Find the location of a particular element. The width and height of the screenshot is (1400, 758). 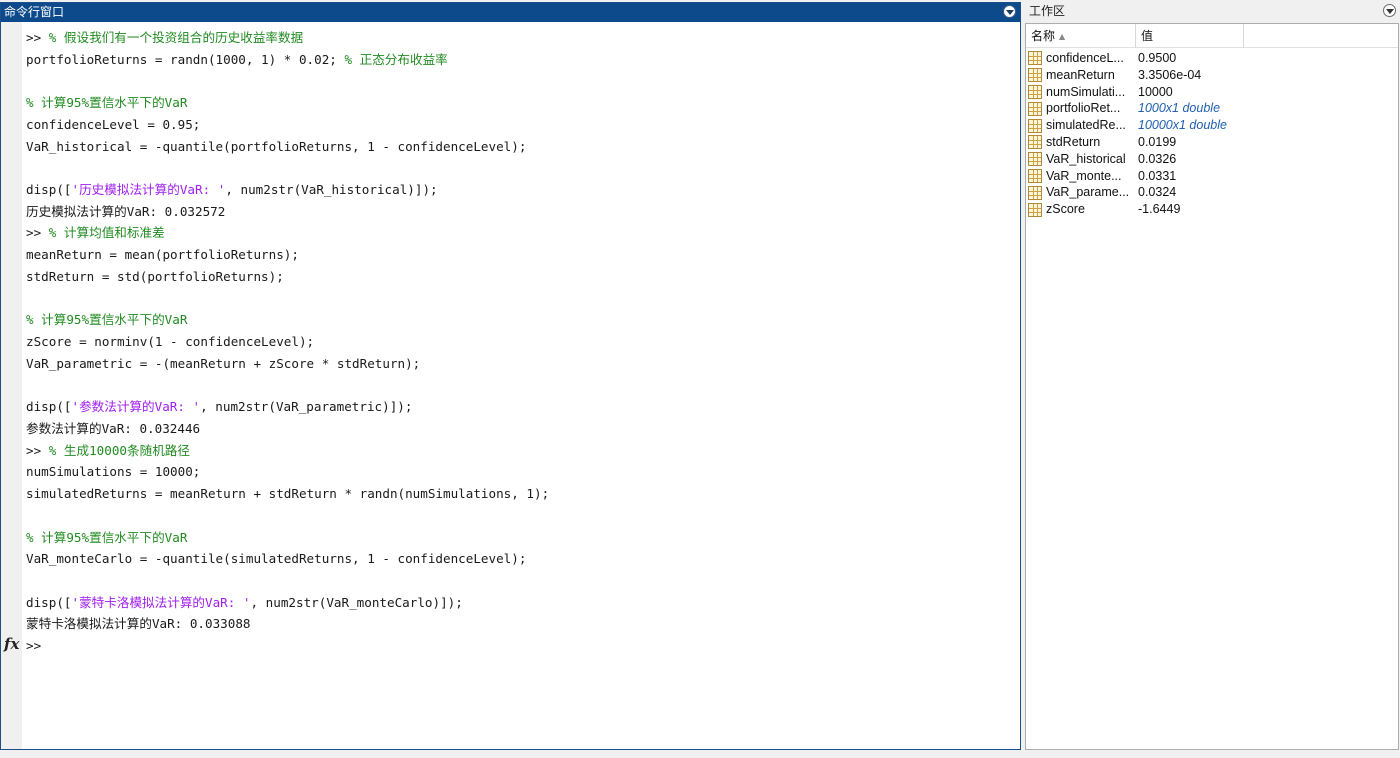

variable-name-cell: VaR_historical is located at coordinates (1081, 159).